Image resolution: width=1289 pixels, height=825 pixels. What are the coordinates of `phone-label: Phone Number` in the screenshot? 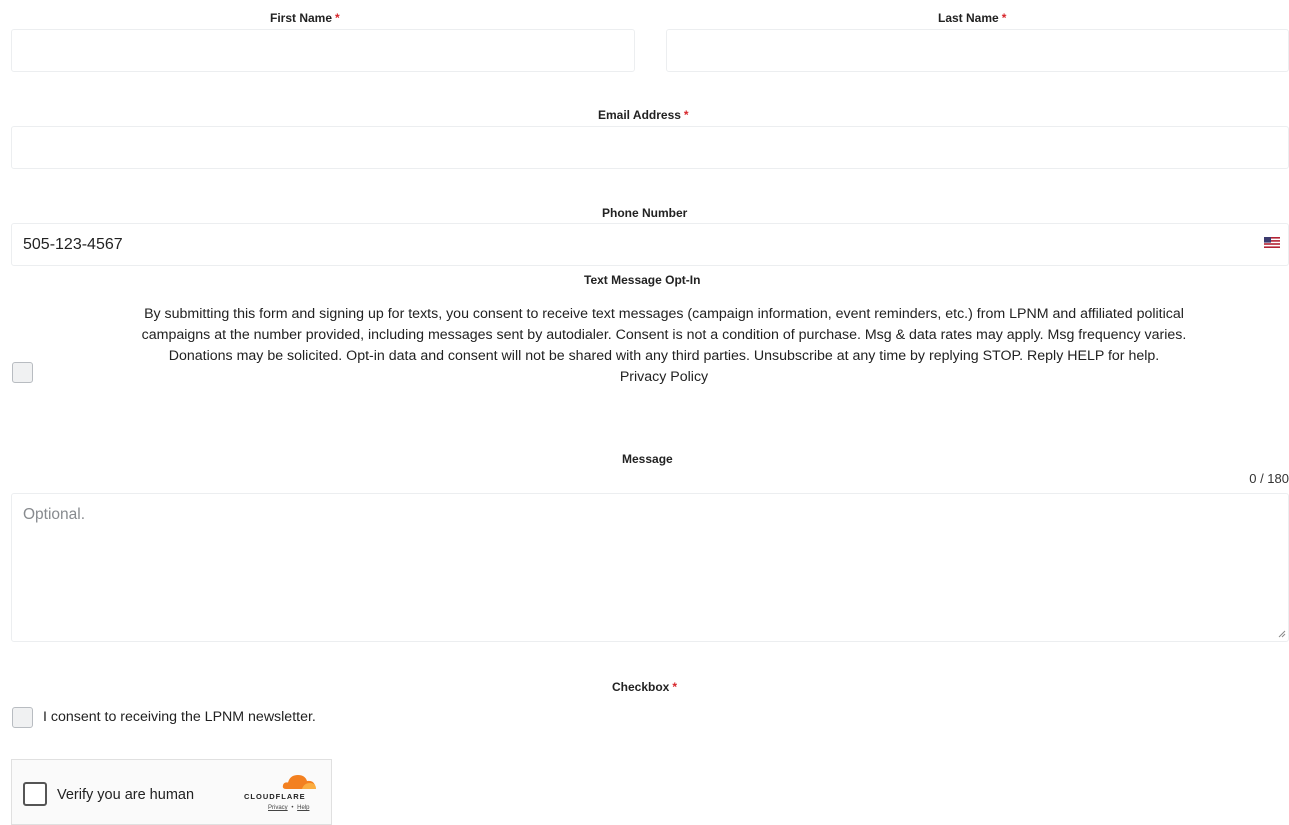 It's located at (644, 213).